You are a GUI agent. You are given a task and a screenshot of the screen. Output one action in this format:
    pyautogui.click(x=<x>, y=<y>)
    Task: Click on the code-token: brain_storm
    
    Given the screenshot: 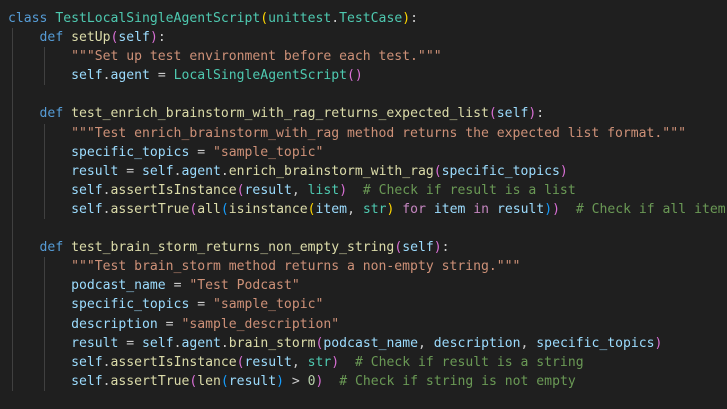 What is the action you would take?
    pyautogui.click(x=272, y=343)
    